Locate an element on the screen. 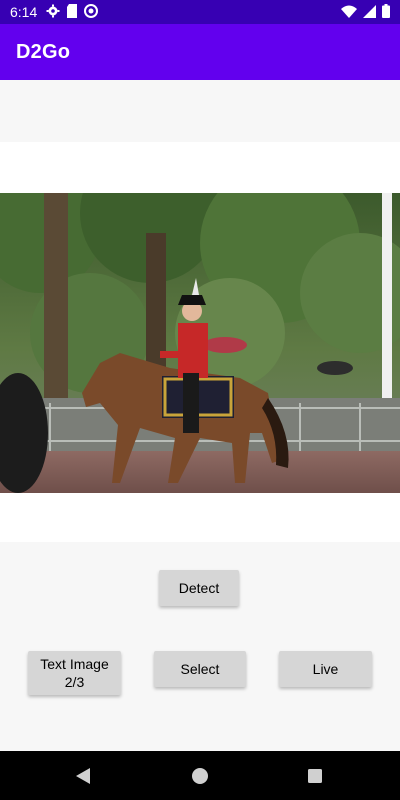 Image resolution: width=400 pixels, height=800 pixels. status-icons-left is located at coordinates (72, 12).